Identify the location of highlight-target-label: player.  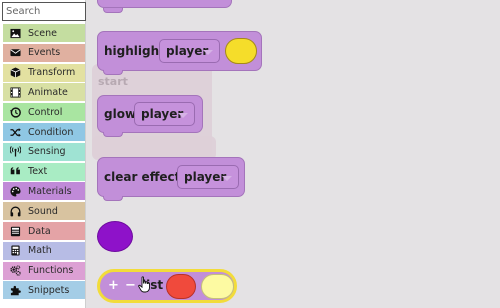
(187, 51).